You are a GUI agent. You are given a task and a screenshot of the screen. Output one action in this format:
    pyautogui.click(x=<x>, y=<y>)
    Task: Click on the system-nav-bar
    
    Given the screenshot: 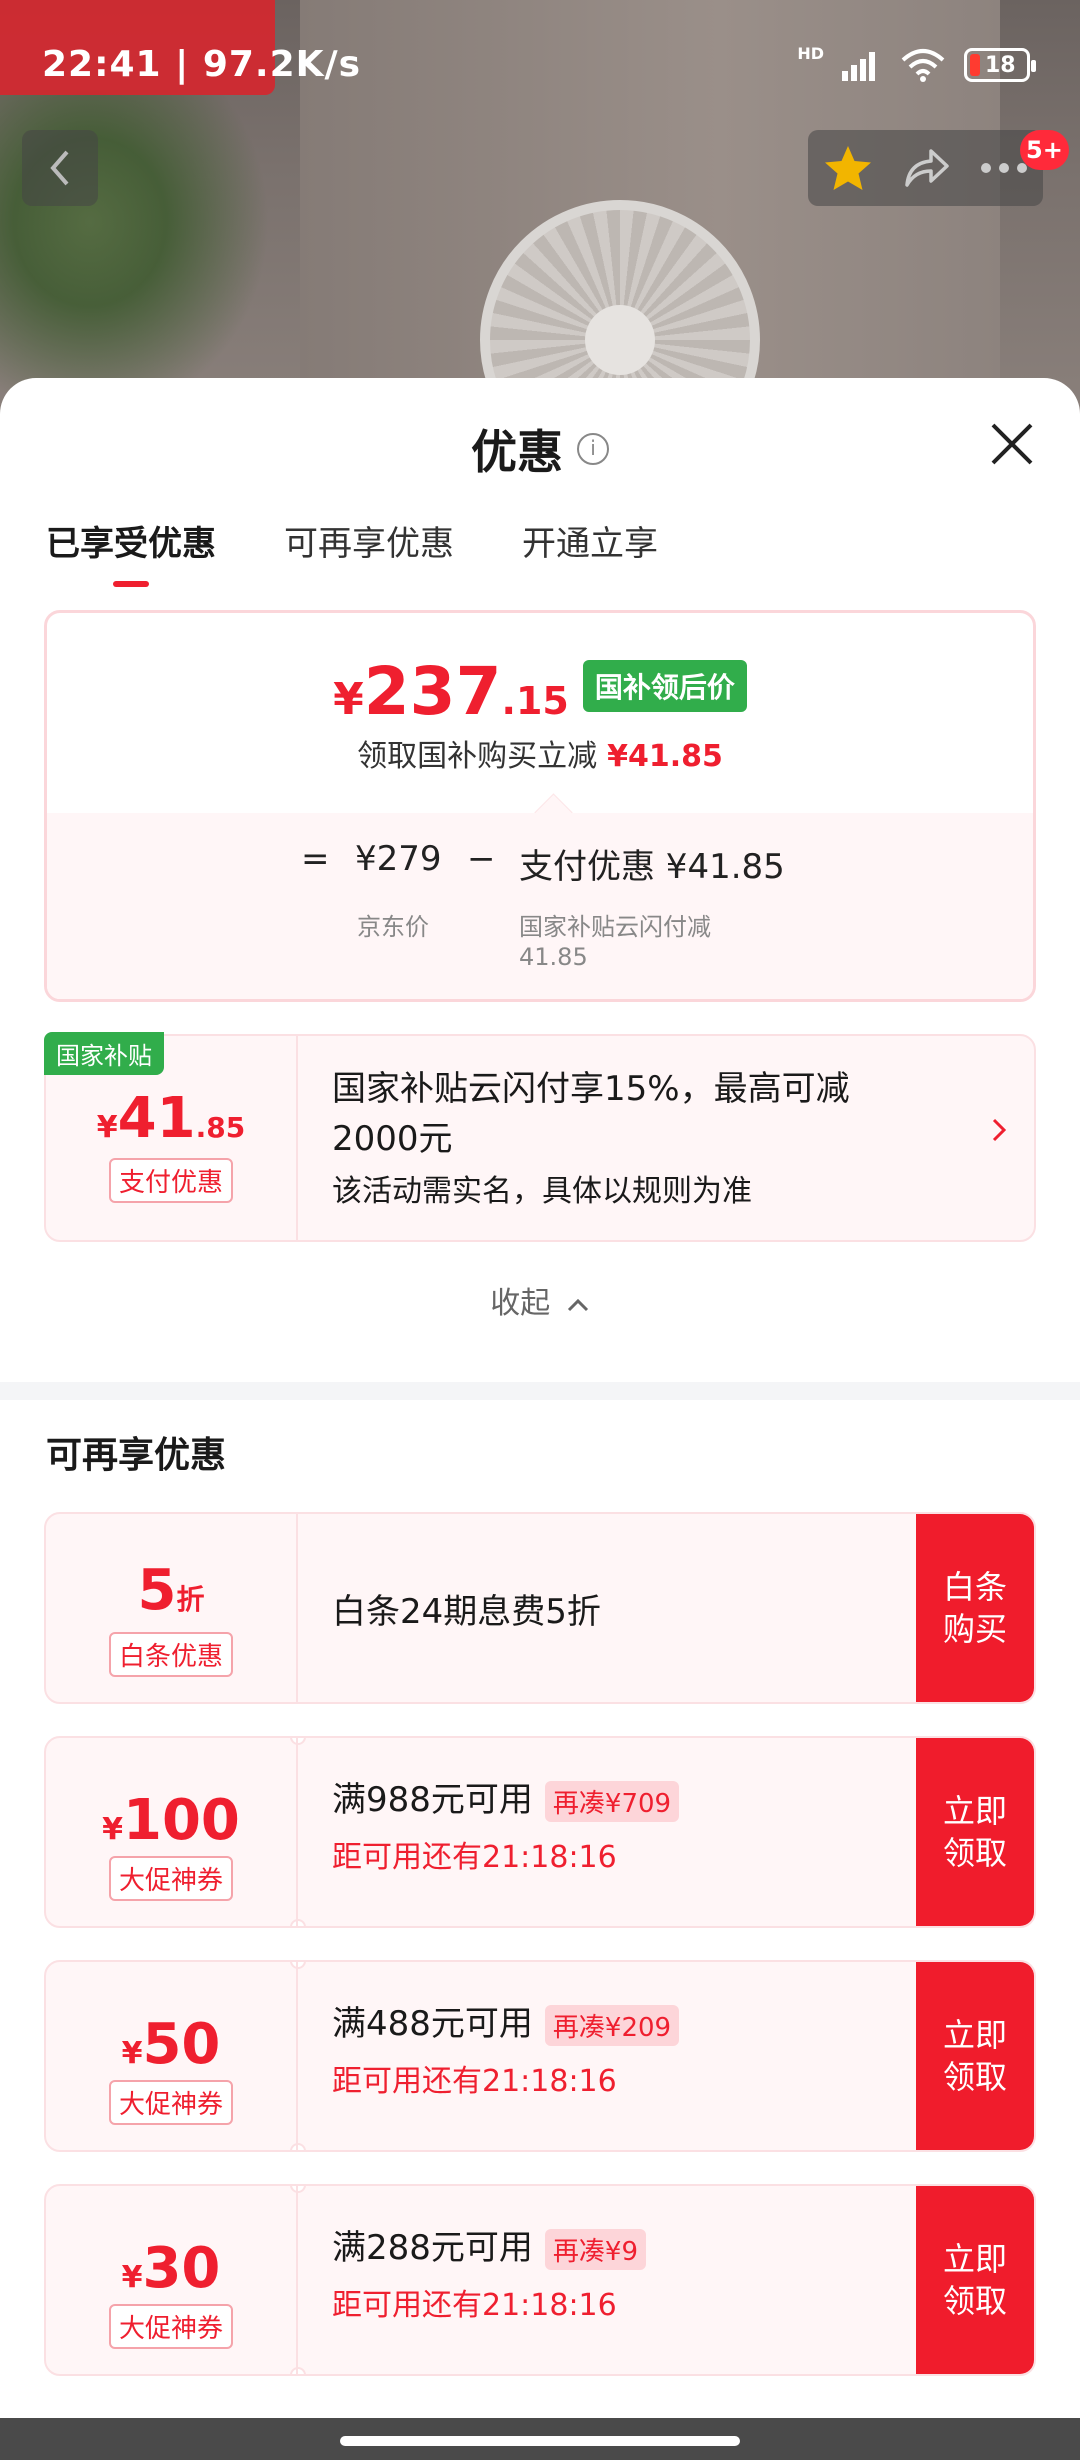 What is the action you would take?
    pyautogui.click(x=540, y=2439)
    